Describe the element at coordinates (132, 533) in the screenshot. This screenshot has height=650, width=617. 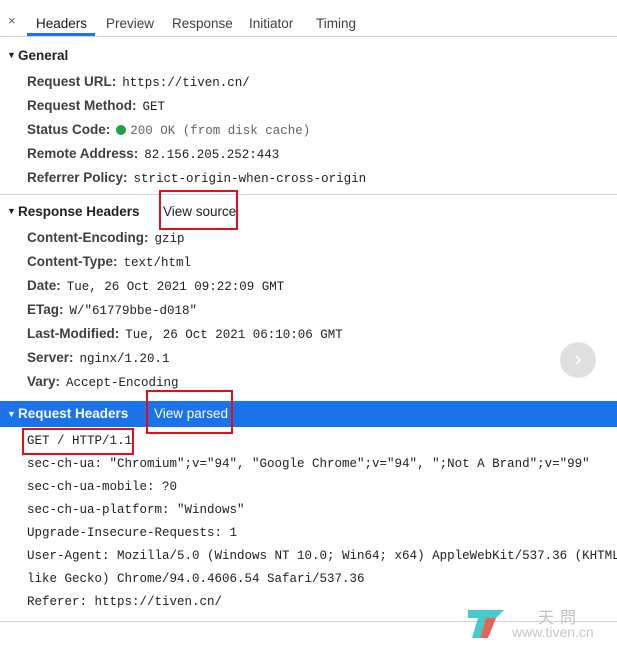
I see `raw-header-line: Upgrade-Insecure-Requests: 1` at that location.